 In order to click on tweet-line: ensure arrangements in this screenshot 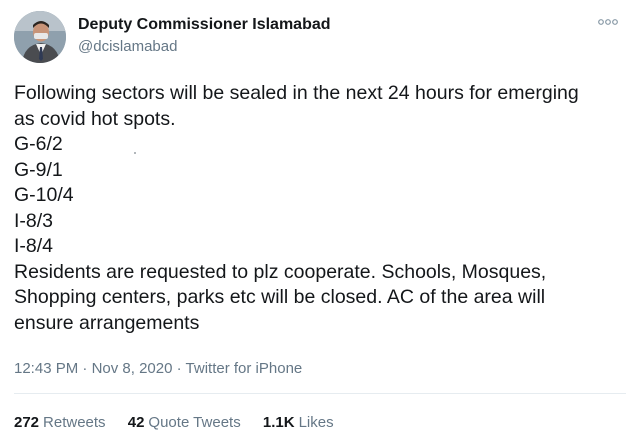, I will do `click(107, 322)`.